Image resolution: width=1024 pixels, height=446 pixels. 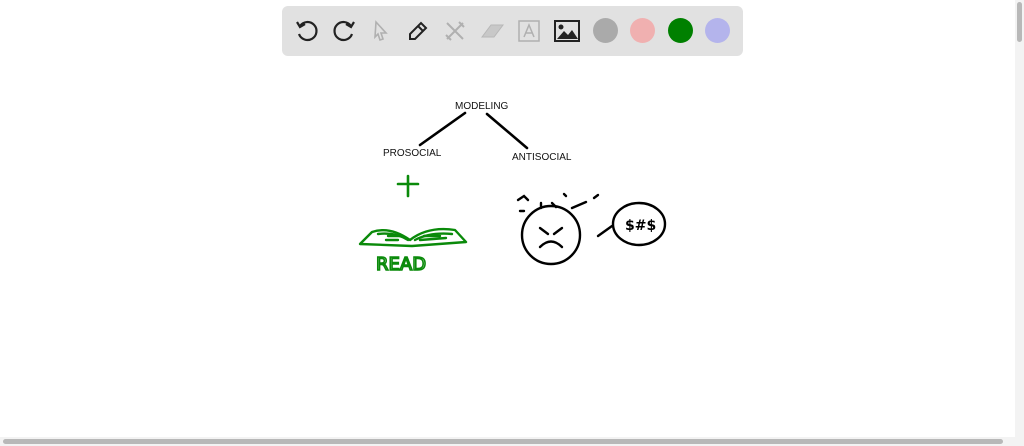 What do you see at coordinates (507, 131) in the screenshot?
I see `branch-line-right` at bounding box center [507, 131].